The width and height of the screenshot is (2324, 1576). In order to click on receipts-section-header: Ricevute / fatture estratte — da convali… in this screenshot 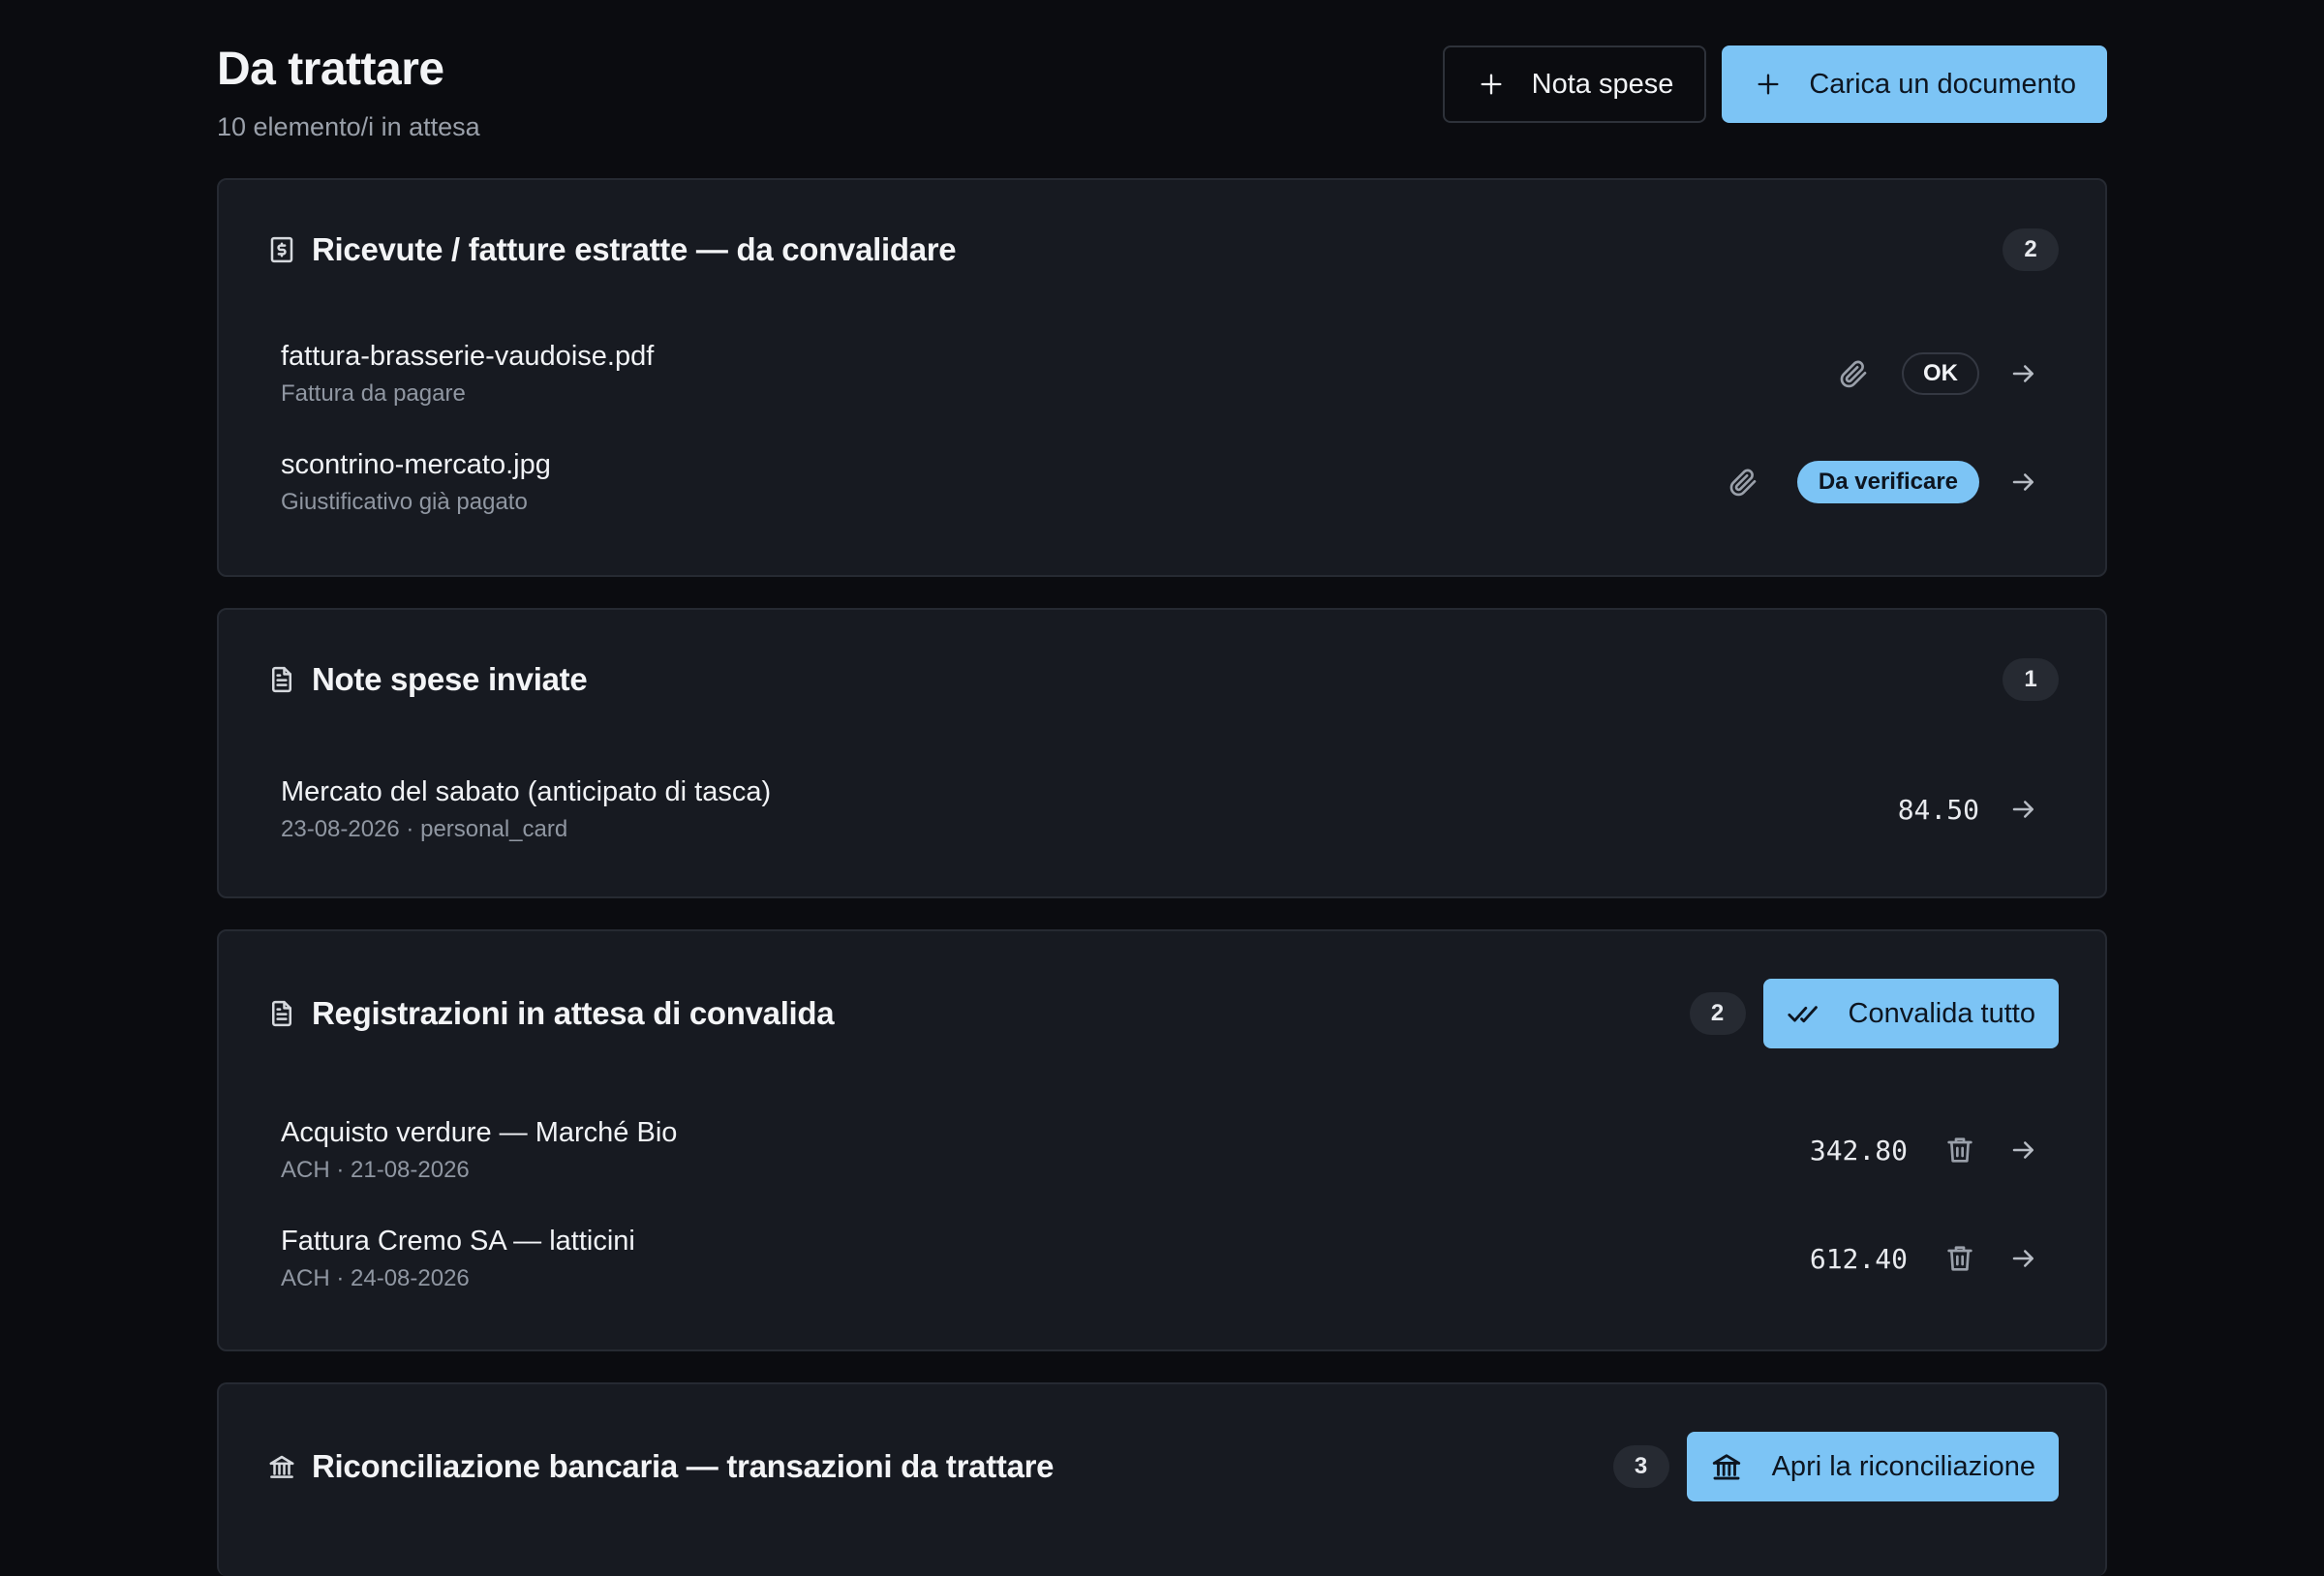, I will do `click(1162, 249)`.